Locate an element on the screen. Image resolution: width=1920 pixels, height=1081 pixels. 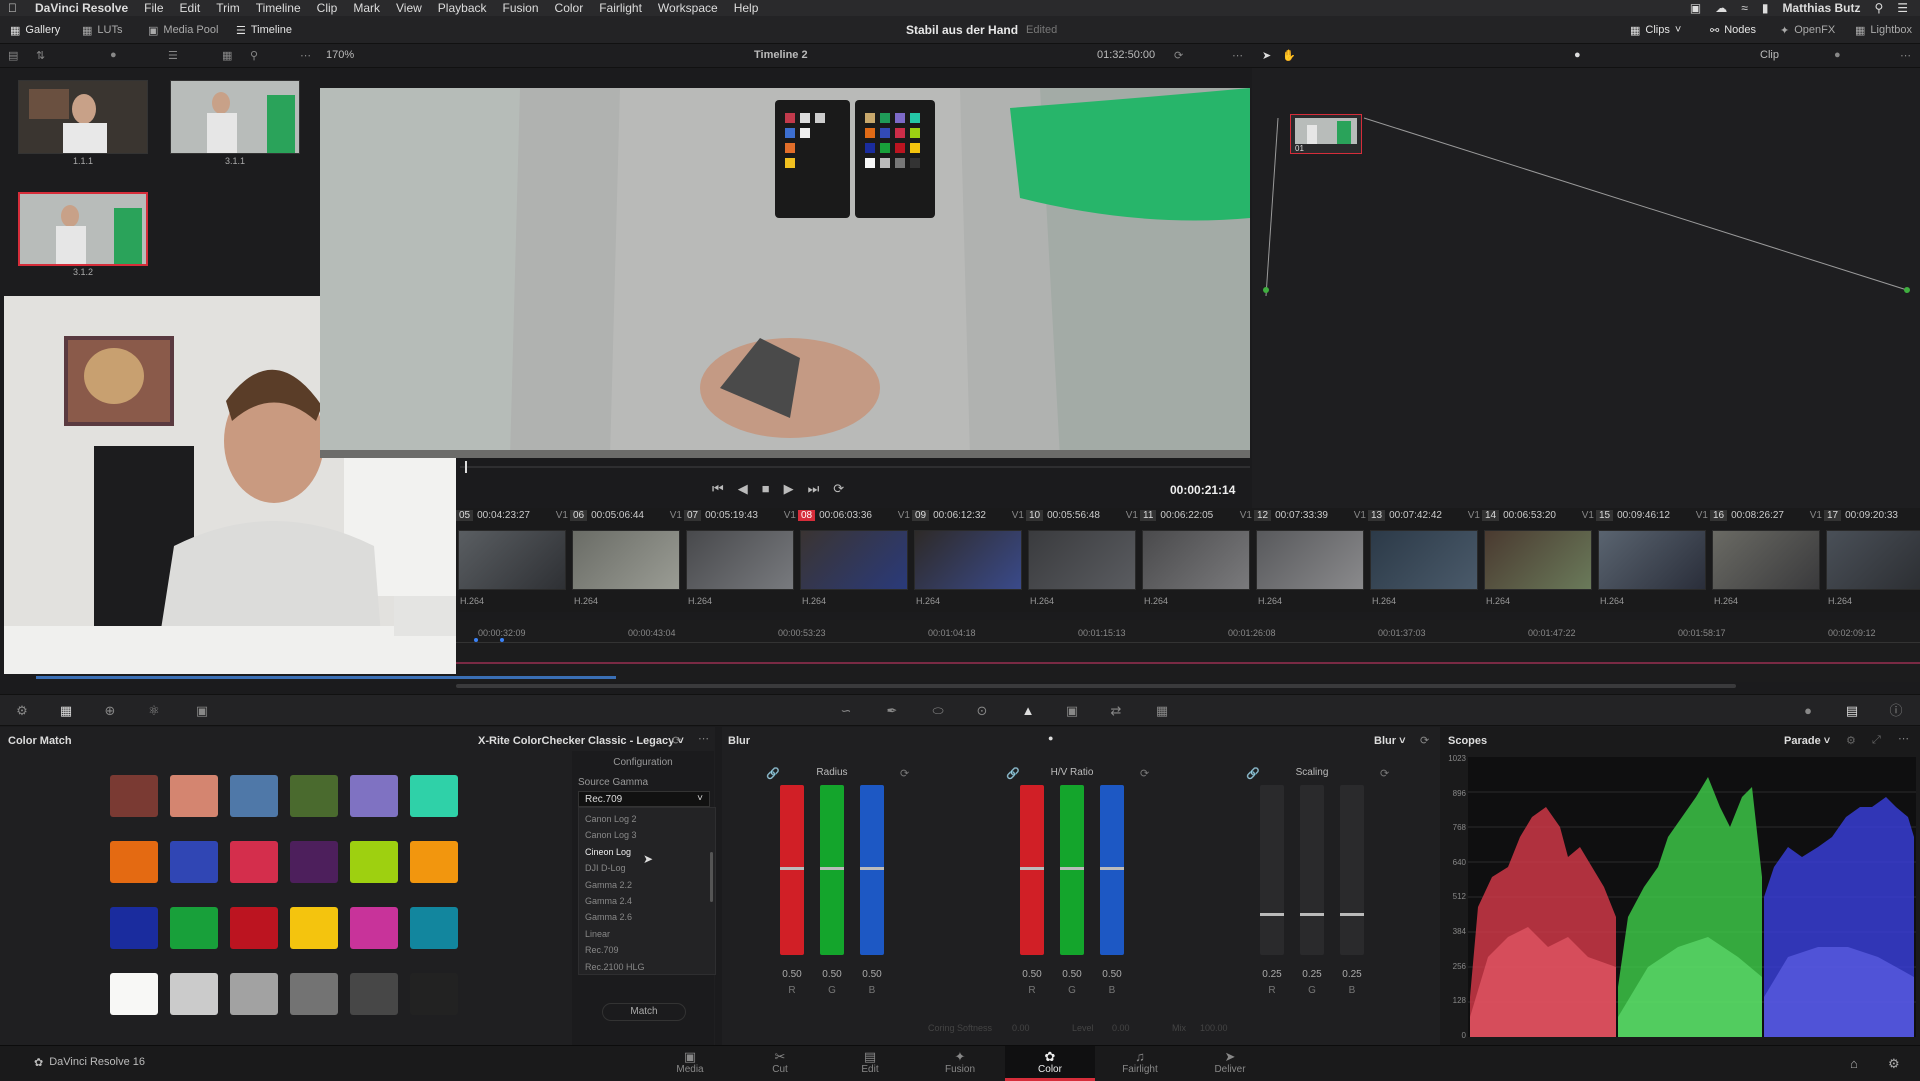
marker-dot is located at coordinates (476, 640).